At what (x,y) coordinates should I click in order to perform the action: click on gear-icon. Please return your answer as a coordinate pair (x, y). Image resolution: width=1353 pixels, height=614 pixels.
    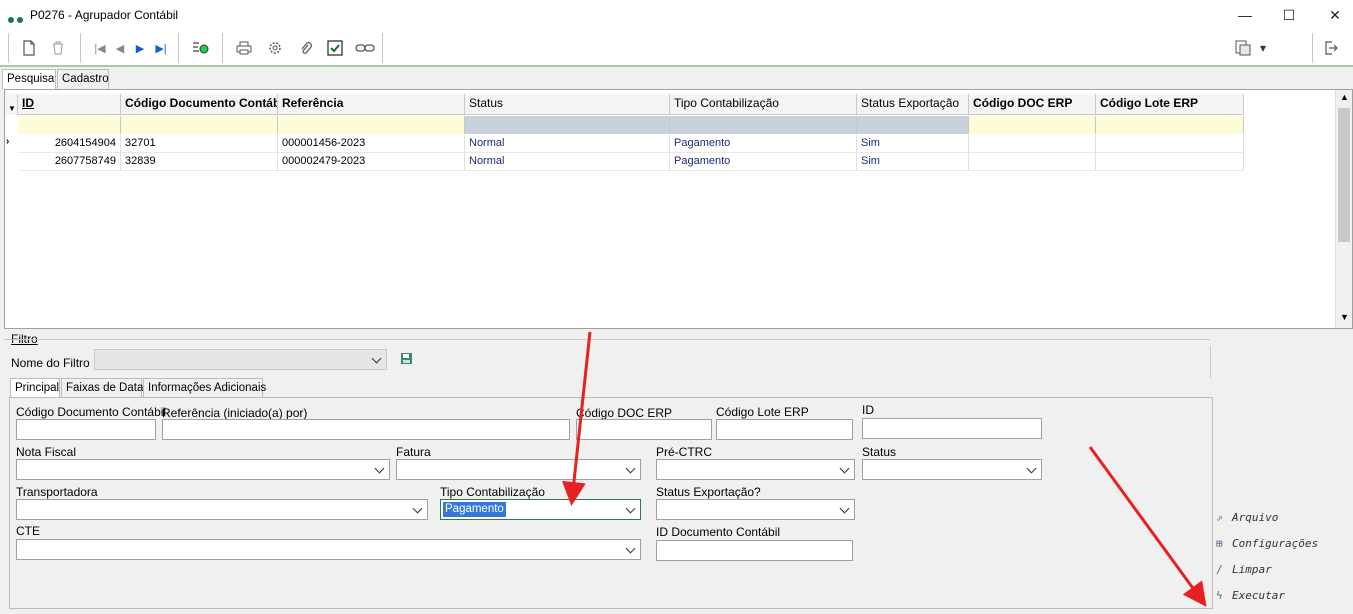
    Looking at the image, I should click on (275, 48).